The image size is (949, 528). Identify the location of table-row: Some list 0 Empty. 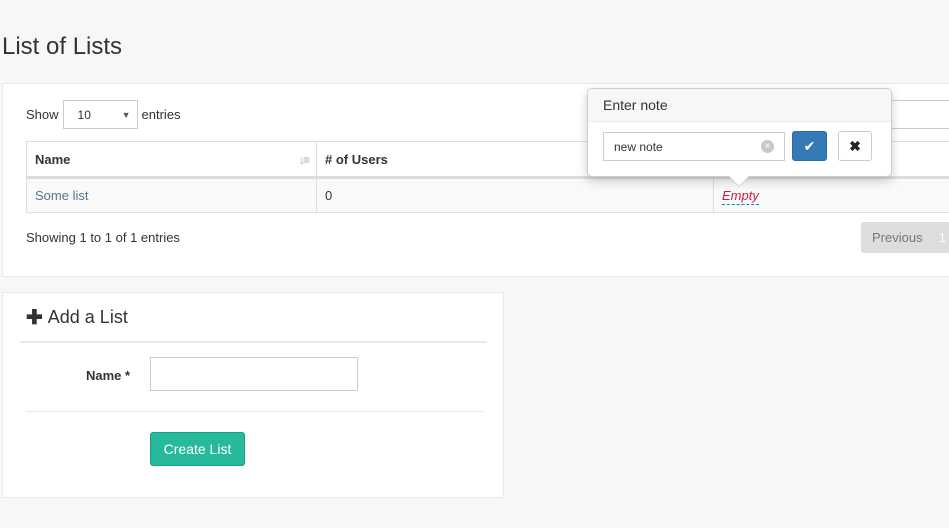
(487, 195).